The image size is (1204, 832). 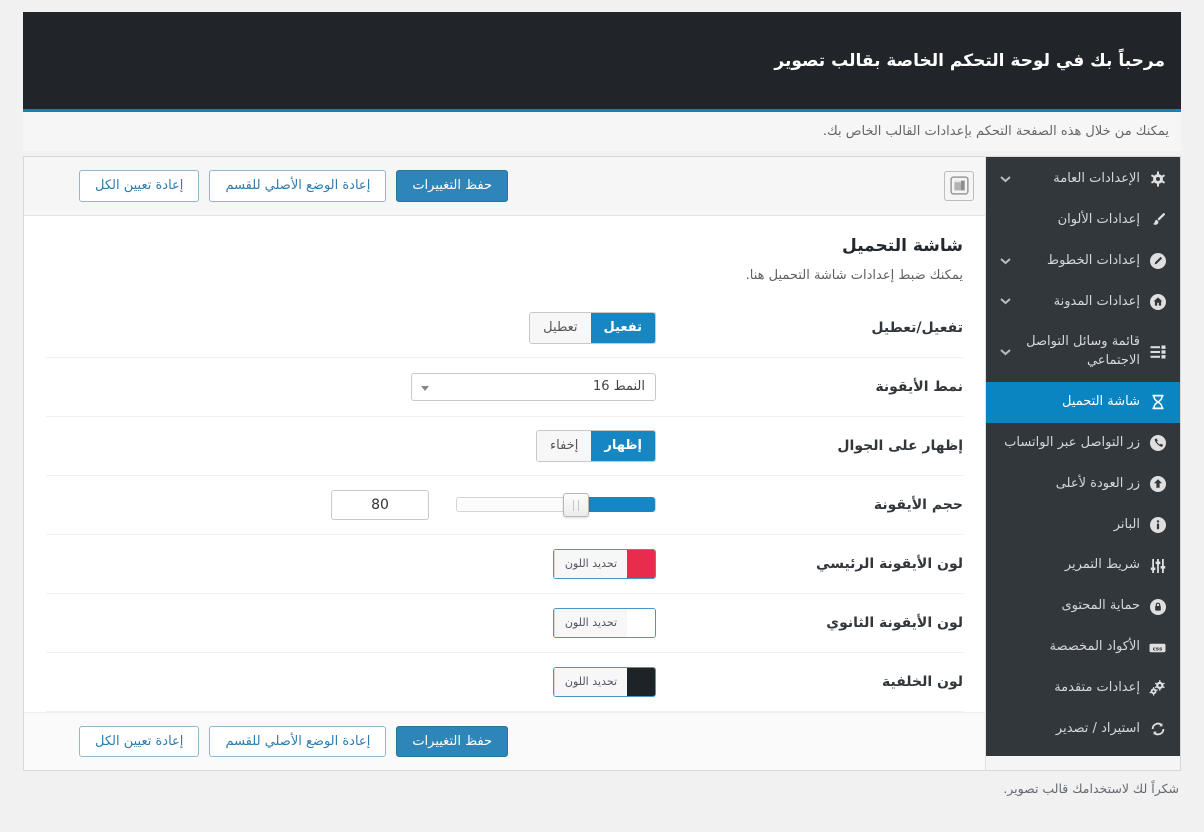 I want to click on footer-thanks-text: شكراً لك لاستخدامك قالب تصوير., so click(x=1091, y=789).